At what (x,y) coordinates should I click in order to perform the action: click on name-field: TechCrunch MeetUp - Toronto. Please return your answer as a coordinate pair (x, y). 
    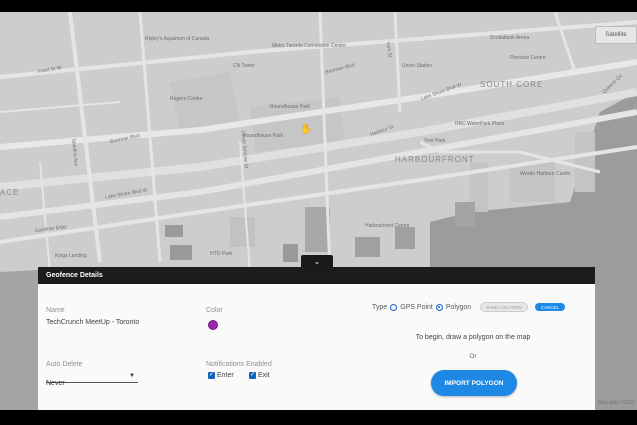
    Looking at the image, I should click on (92, 322).